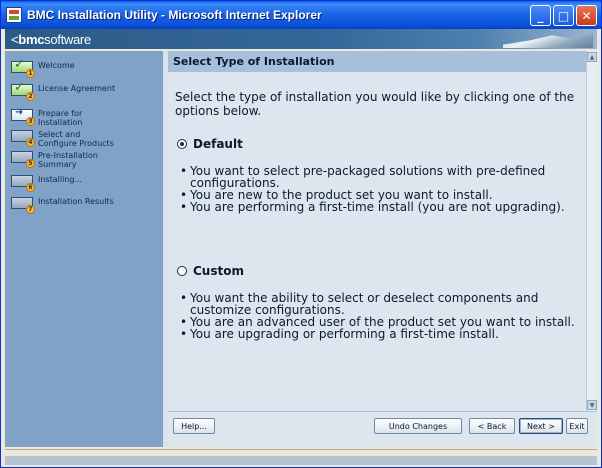 The width and height of the screenshot is (602, 468). I want to click on step-label: Prepare for Installation, so click(60, 118).